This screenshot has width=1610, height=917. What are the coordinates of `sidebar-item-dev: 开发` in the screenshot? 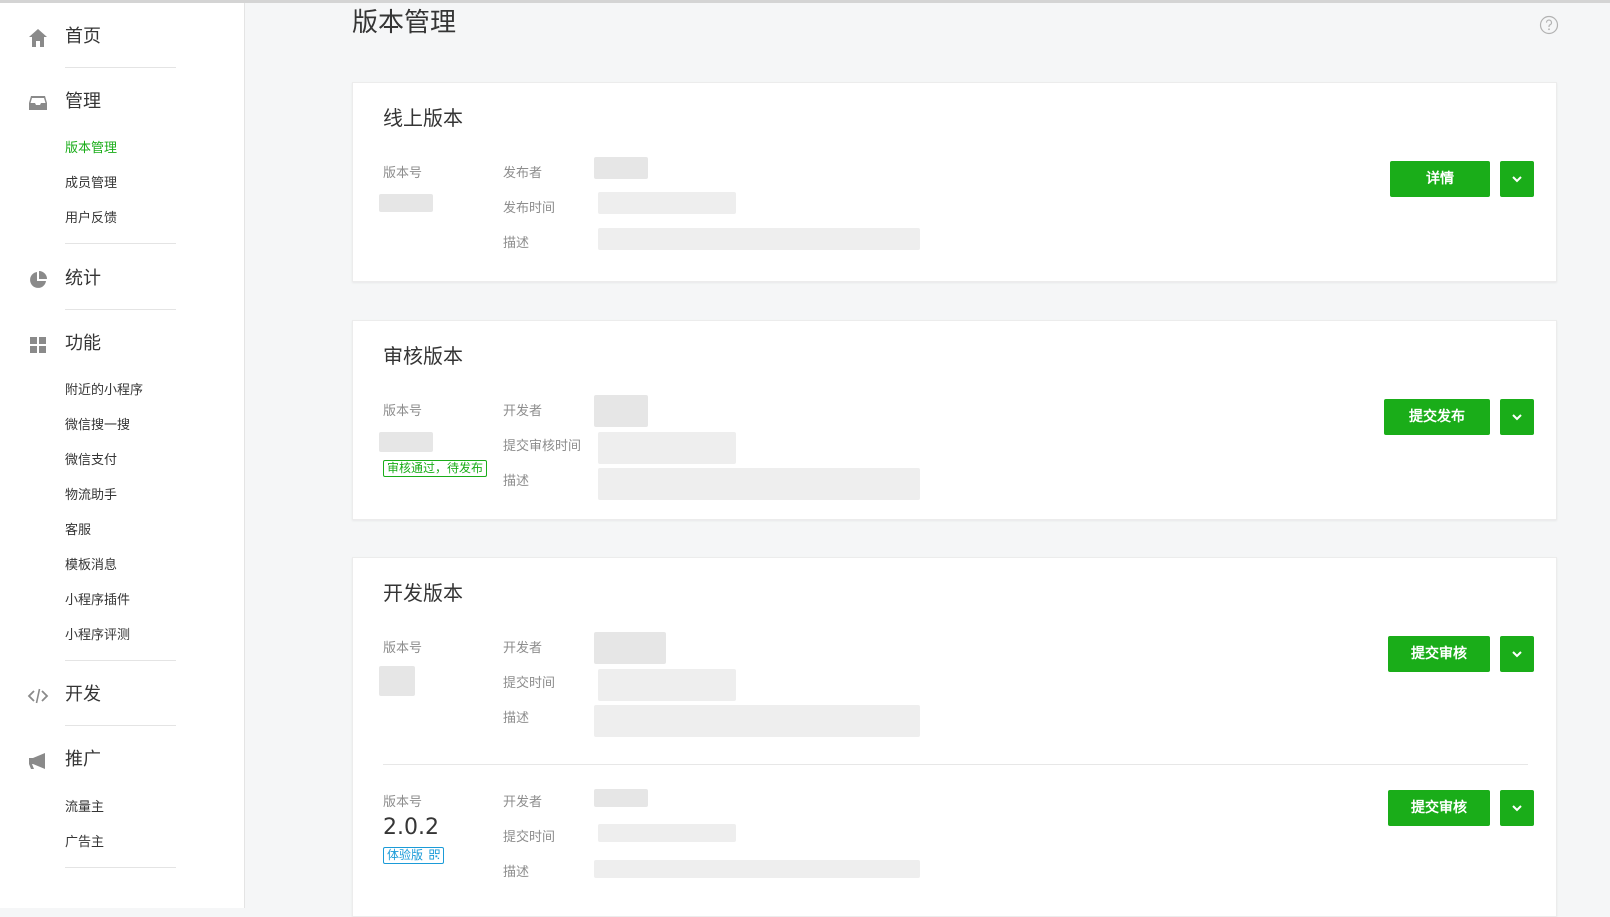 It's located at (122, 695).